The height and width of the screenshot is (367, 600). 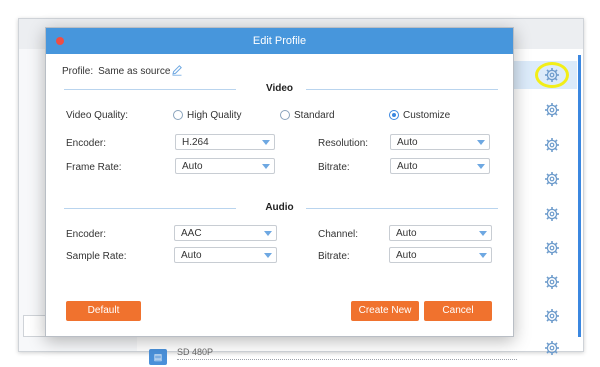 I want to click on profile-row-label: SD 480P, so click(x=195, y=352).